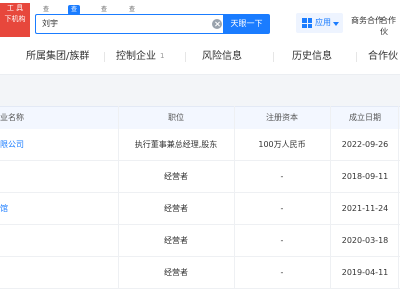  What do you see at coordinates (200, 209) in the screenshot?
I see `table-row: 馆 经营者 - 2021-11-24` at bounding box center [200, 209].